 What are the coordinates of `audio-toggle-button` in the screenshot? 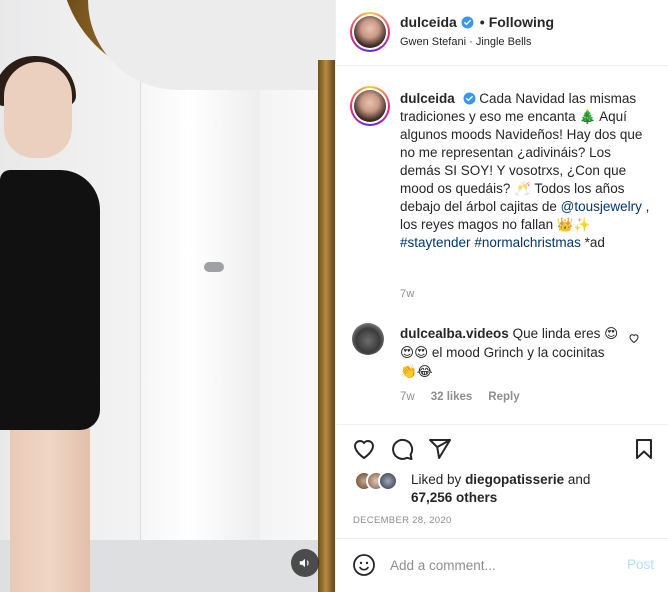 It's located at (305, 563).